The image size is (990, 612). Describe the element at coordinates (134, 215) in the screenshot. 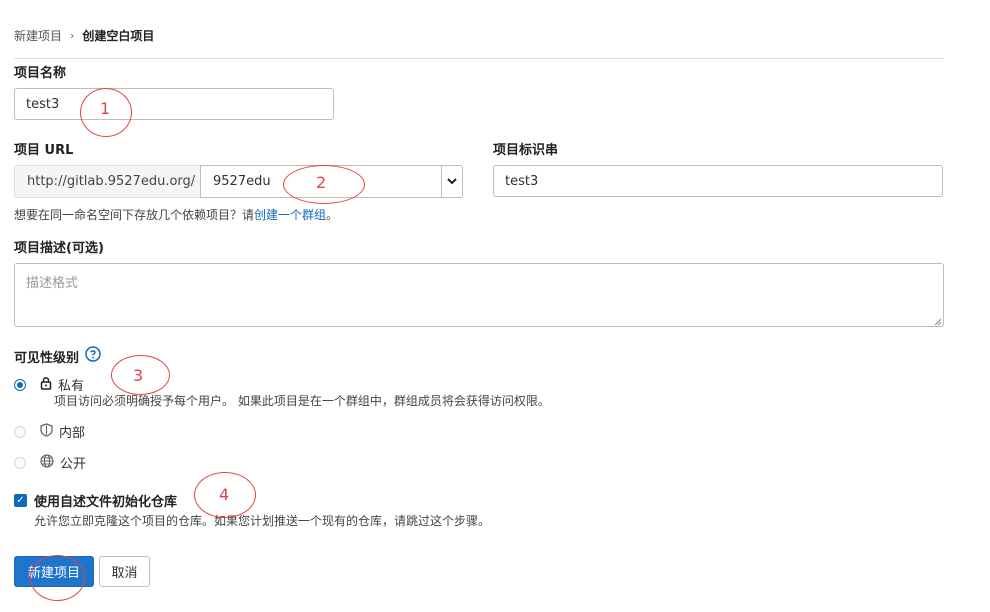

I see `url-help-prefix: 想要在同一命名空间下存放几个依赖项目？请` at that location.